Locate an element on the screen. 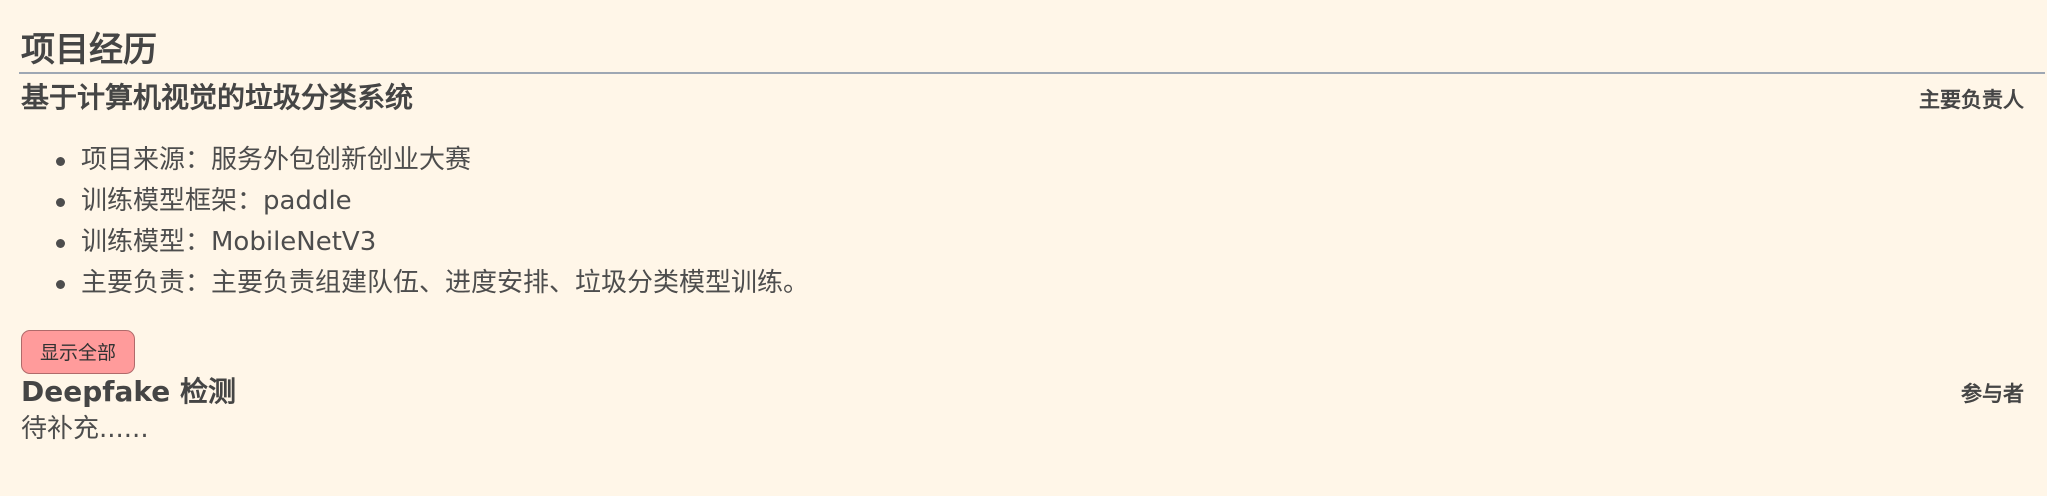 The image size is (2047, 496). list-item: 训练模型：MobileNetV3 is located at coordinates (1040, 242).